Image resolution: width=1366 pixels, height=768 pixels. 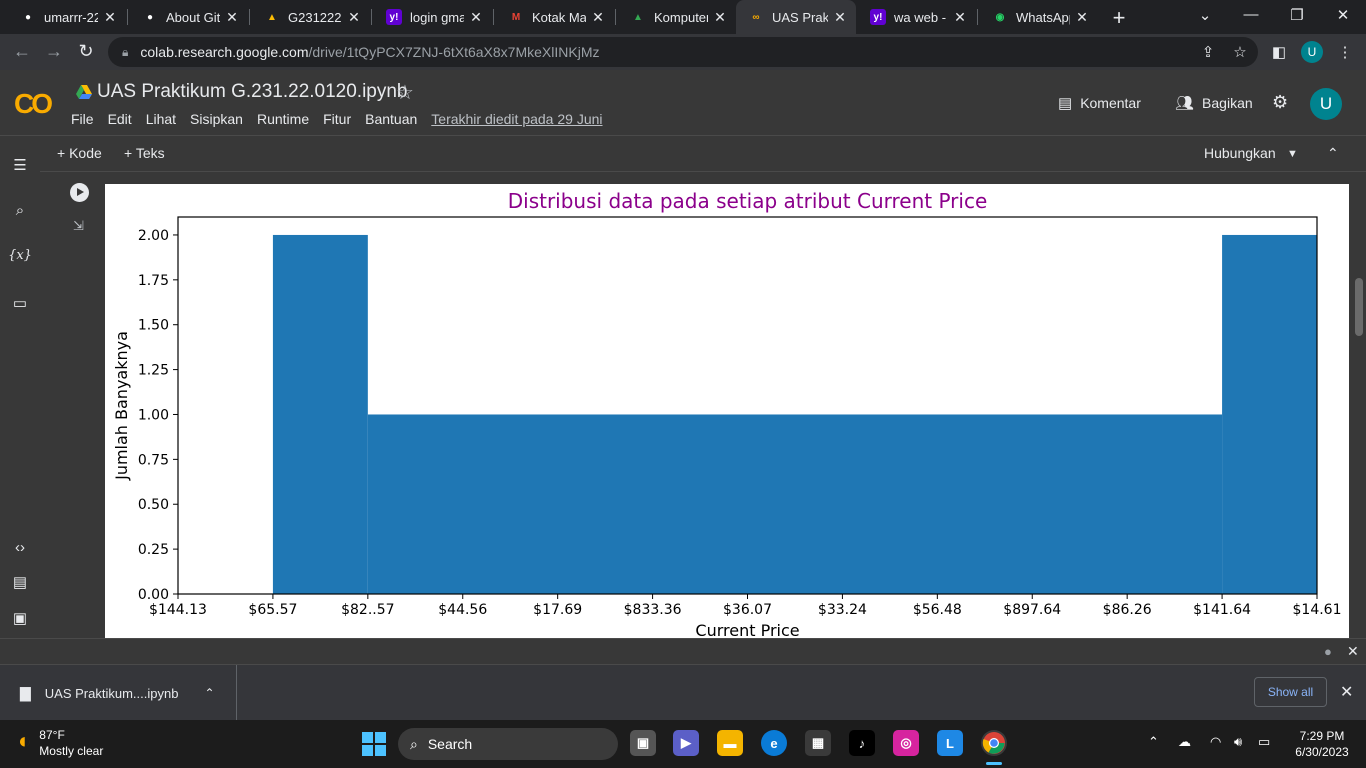 What do you see at coordinates (1099, 103) in the screenshot?
I see `comment-button: ▤ Komentar` at bounding box center [1099, 103].